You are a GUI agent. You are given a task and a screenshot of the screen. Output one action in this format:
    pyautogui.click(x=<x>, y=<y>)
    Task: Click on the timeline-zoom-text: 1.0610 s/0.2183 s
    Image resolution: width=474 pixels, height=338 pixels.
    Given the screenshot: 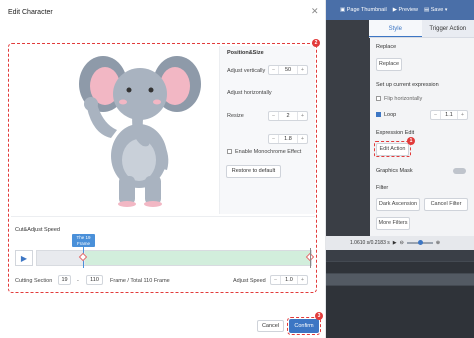 What is the action you would take?
    pyautogui.click(x=370, y=243)
    